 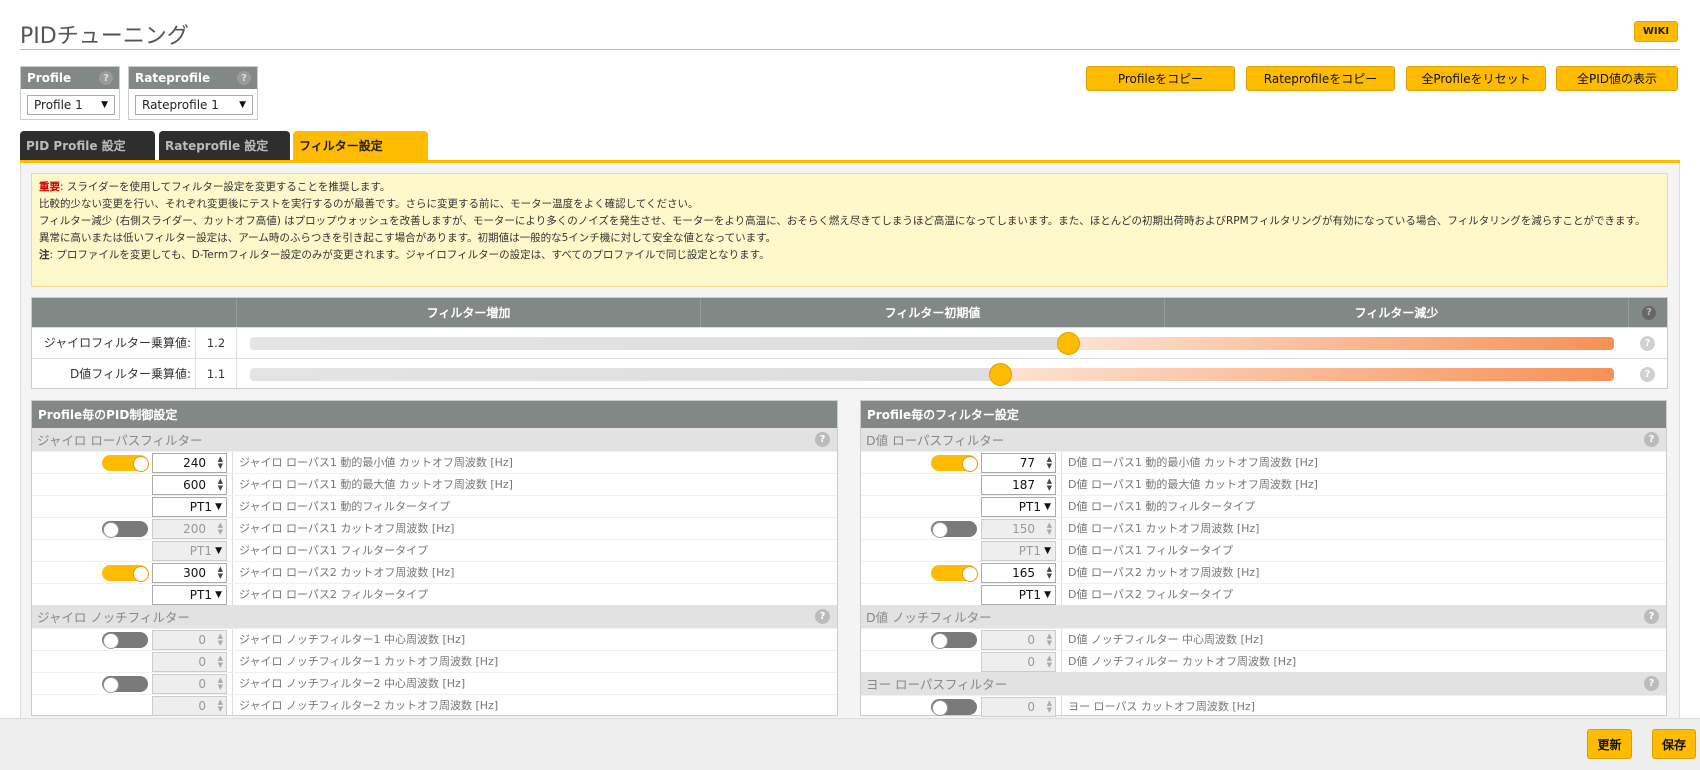 I want to click on save-button: 保存, so click(x=1674, y=744).